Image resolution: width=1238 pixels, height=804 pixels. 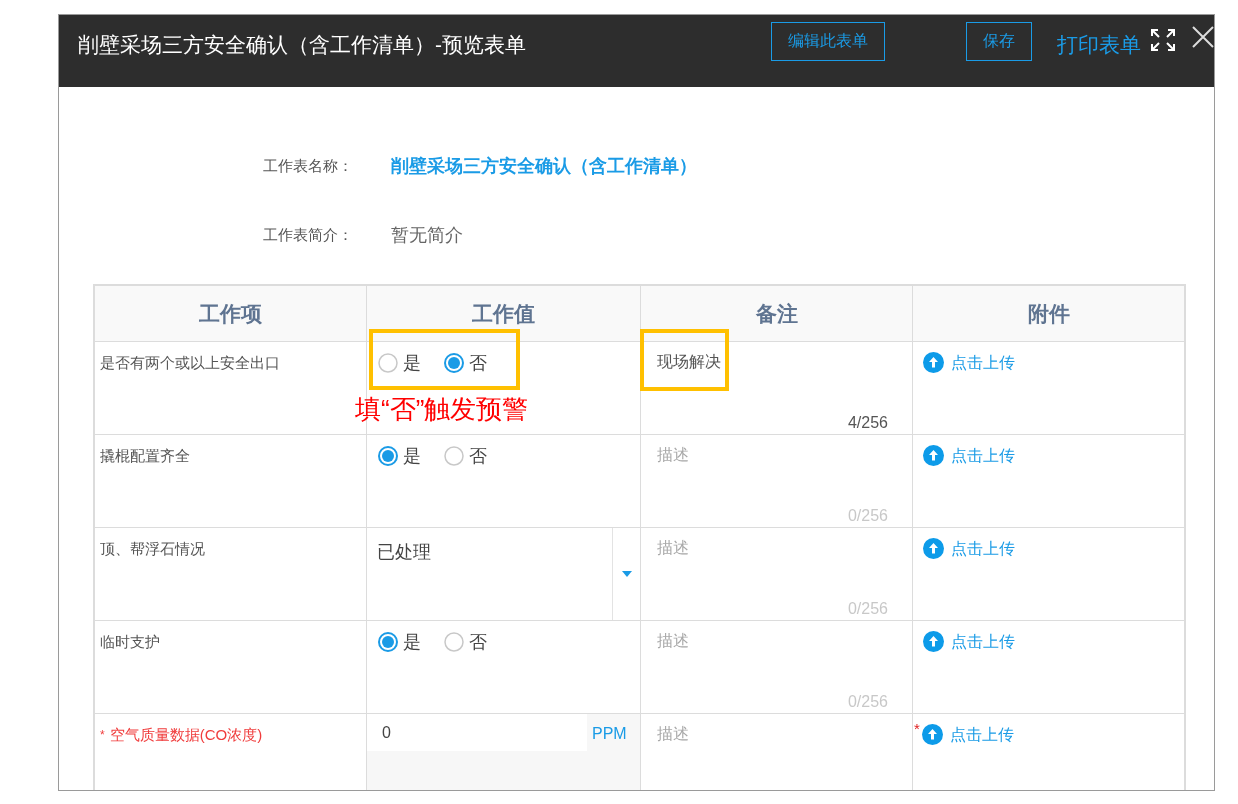 I want to click on field-value: 暂无简介, so click(x=427, y=235).